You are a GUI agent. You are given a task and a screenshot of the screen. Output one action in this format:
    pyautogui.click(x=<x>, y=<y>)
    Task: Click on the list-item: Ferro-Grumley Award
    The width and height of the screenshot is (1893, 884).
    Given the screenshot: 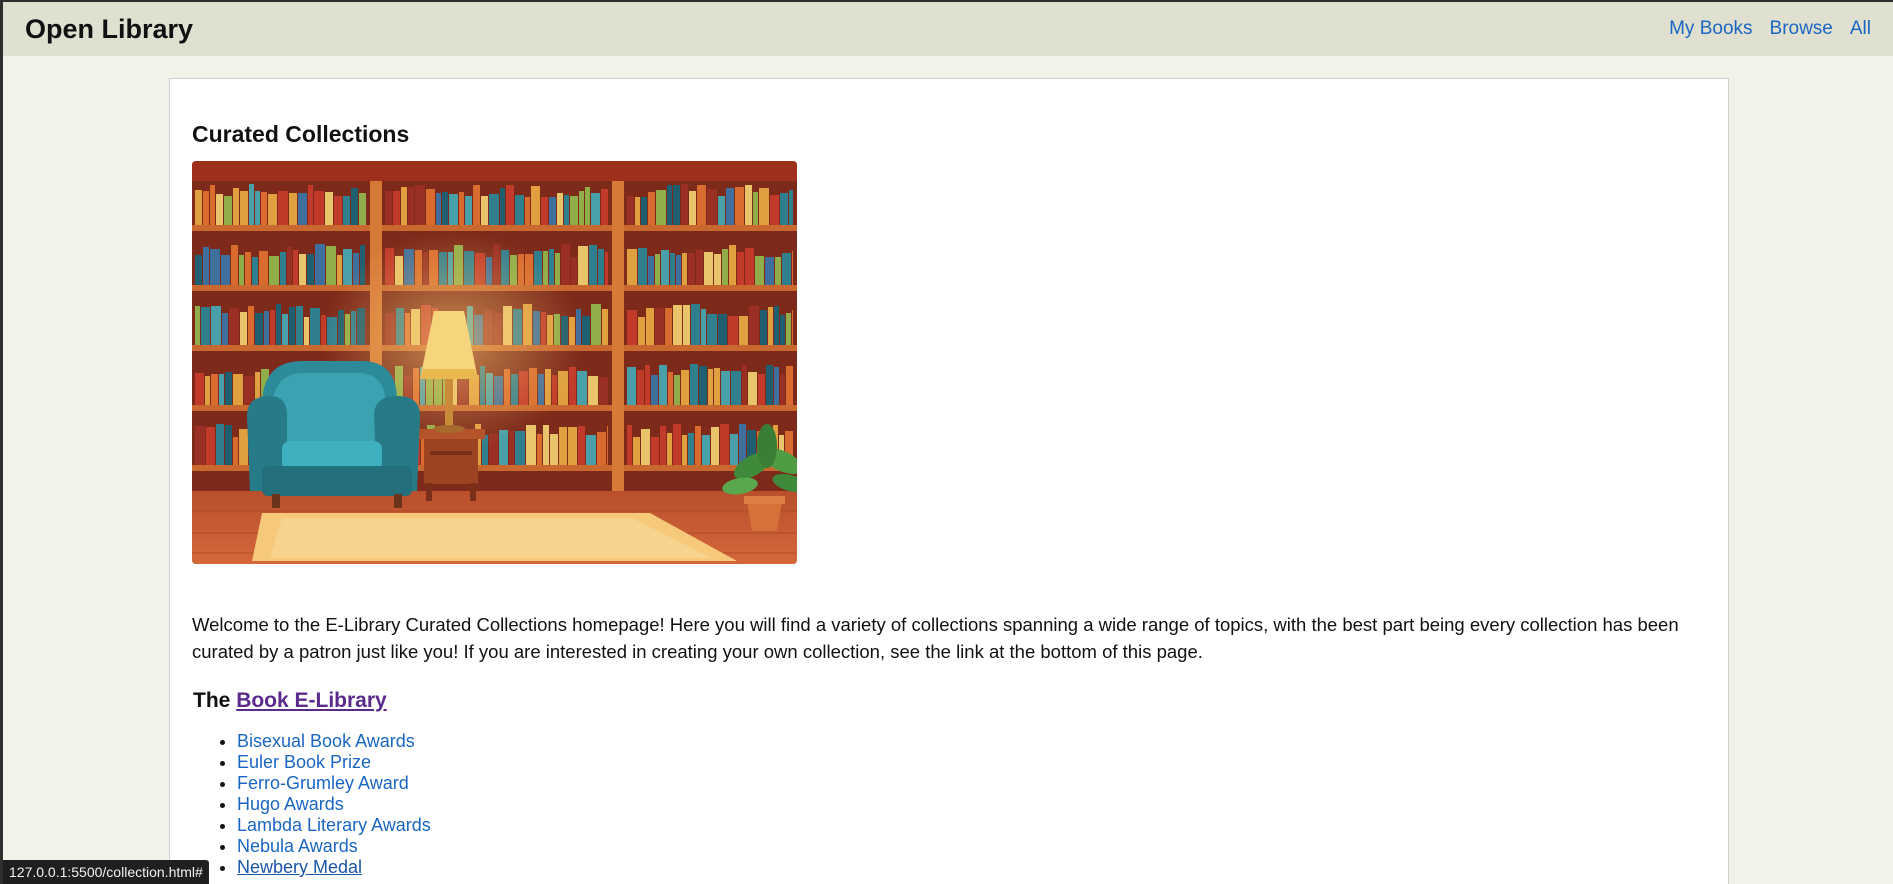 What is the action you would take?
    pyautogui.click(x=971, y=783)
    